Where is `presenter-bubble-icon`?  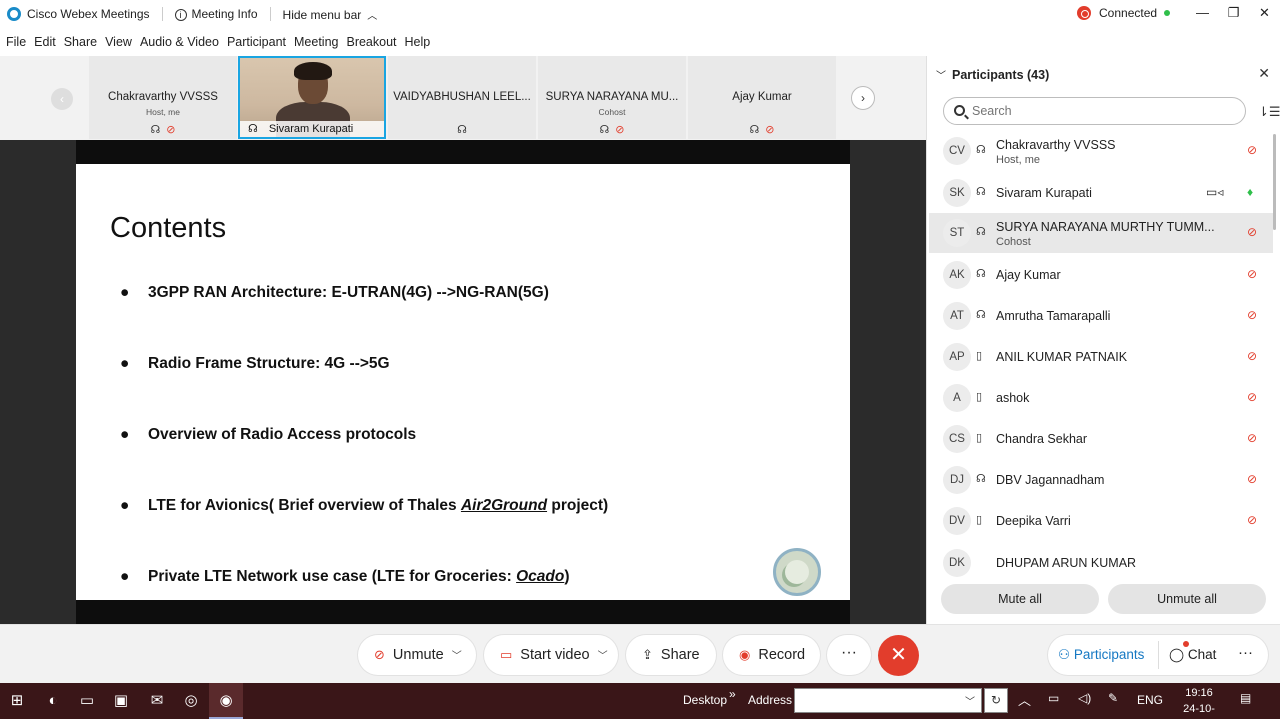 presenter-bubble-icon is located at coordinates (797, 572).